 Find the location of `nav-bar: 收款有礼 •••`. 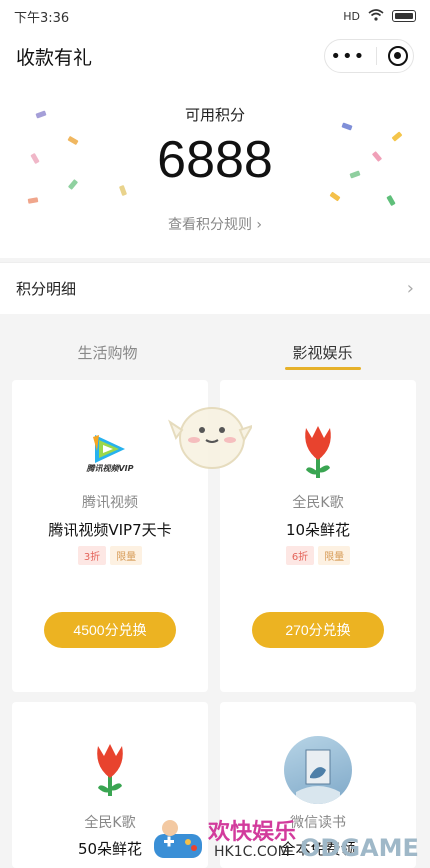

nav-bar: 收款有礼 ••• is located at coordinates (215, 56).